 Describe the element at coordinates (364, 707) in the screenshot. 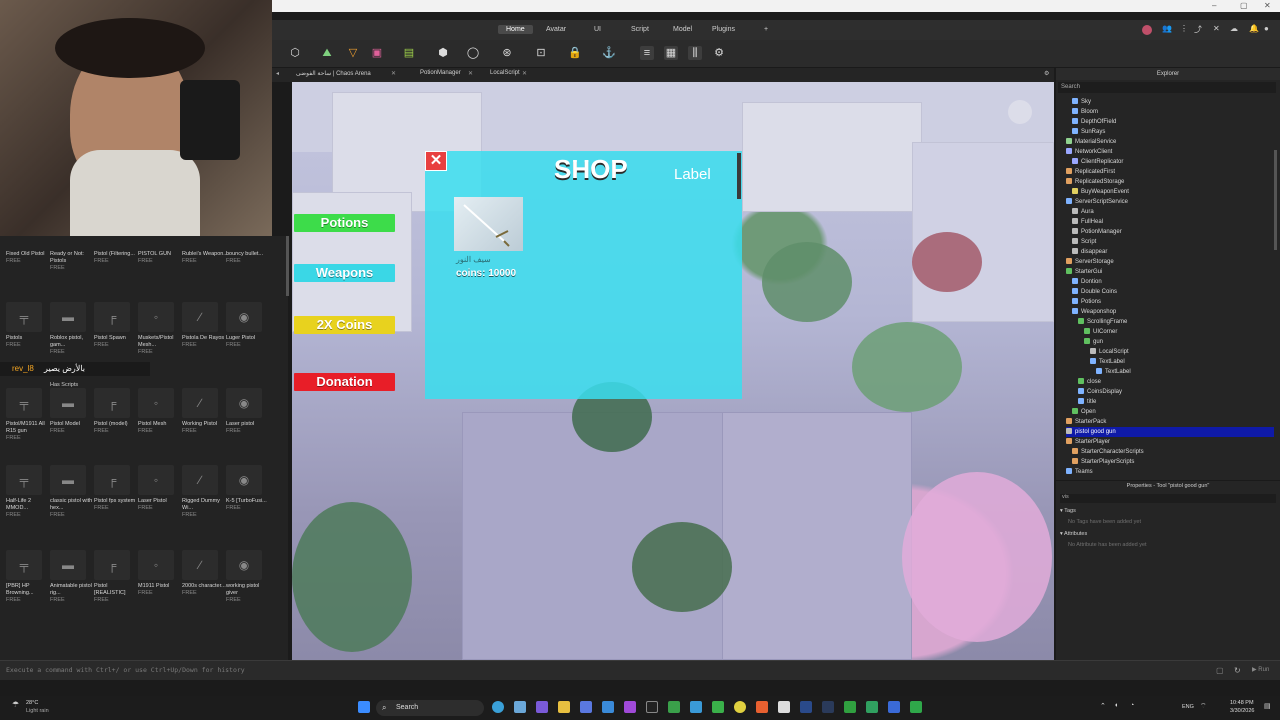

I see `start-icon` at that location.